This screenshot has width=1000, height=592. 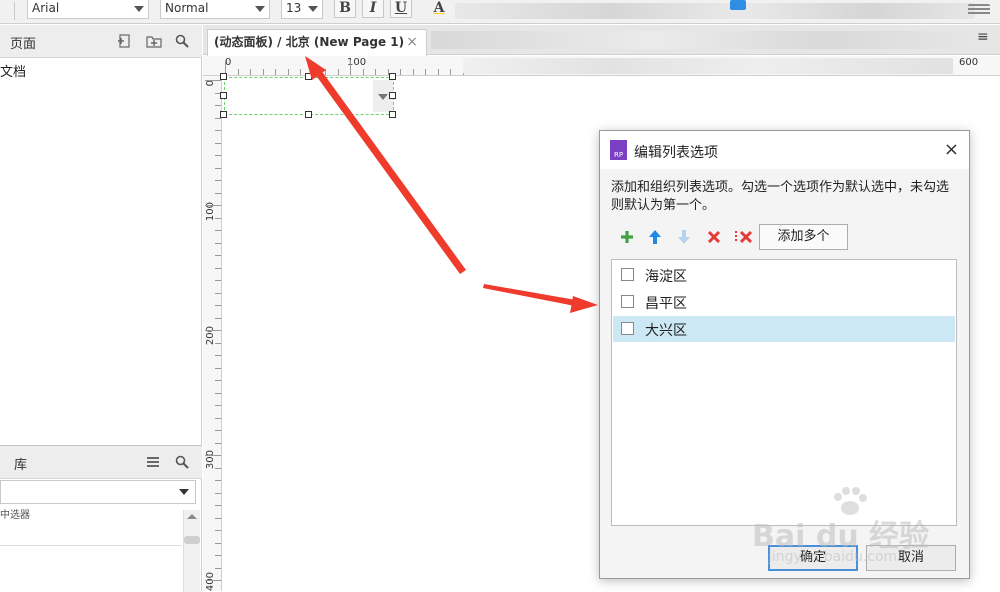 I want to click on library-panel-title: 库, so click(x=21, y=465).